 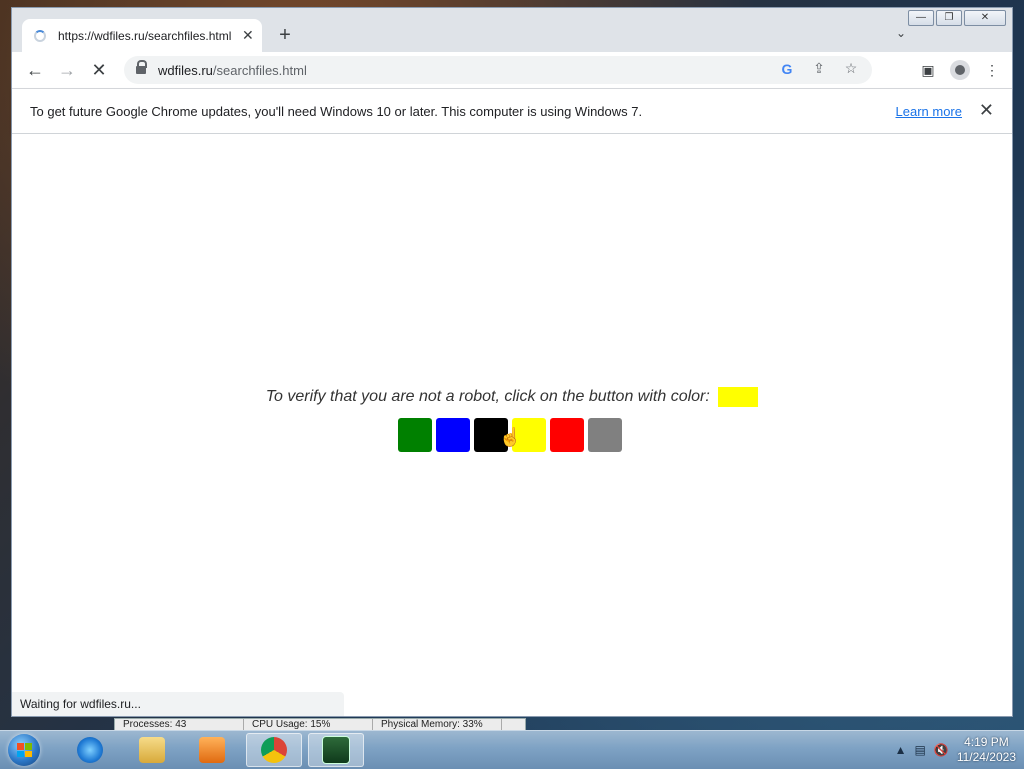 What do you see at coordinates (35, 70) in the screenshot?
I see `back-button: ←` at bounding box center [35, 70].